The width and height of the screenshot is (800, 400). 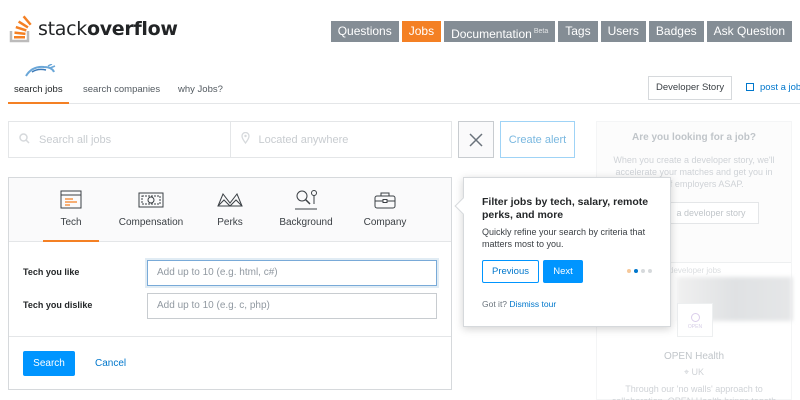 I want to click on beta-badge: Beta, so click(x=541, y=31).